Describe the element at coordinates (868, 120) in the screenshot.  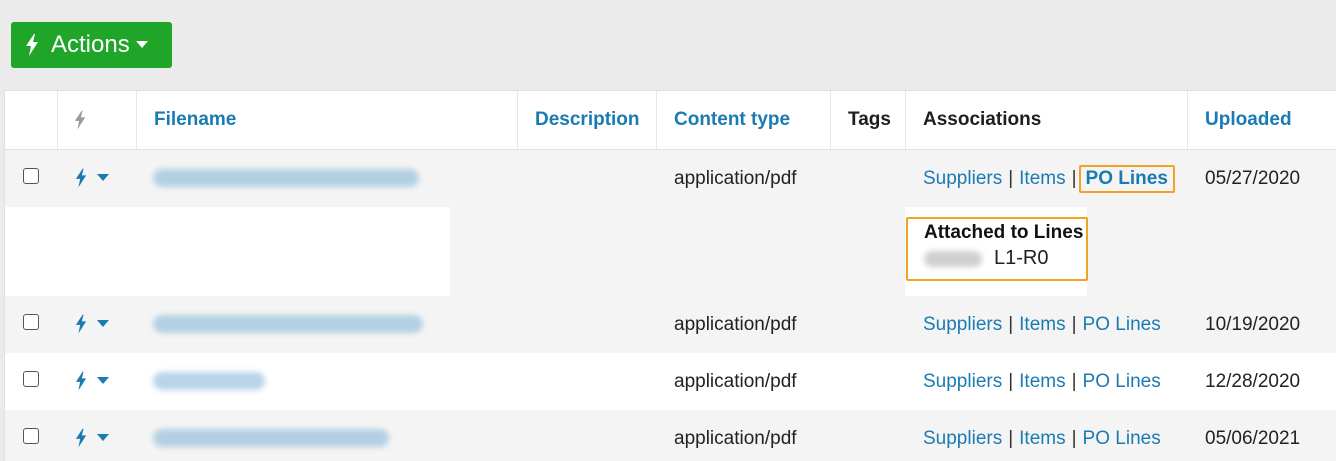
I see `header-tags: Tags` at that location.